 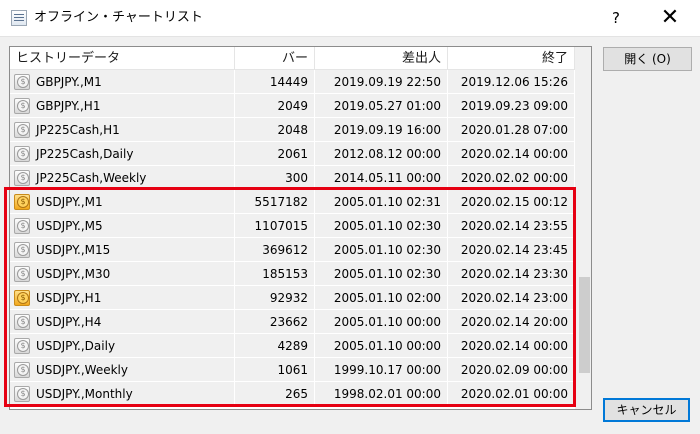 What do you see at coordinates (350, 18) in the screenshot?
I see `title-bar: オフライン・チャートリスト ? ✕` at bounding box center [350, 18].